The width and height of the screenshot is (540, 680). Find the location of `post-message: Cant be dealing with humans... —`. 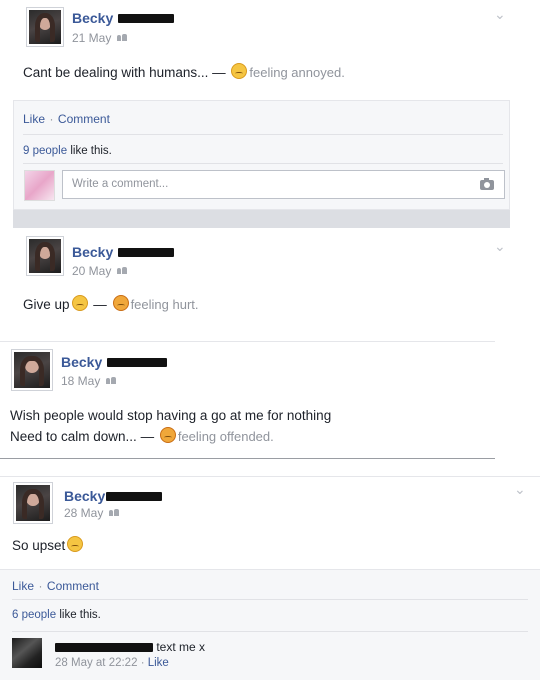

post-message: Cant be dealing with humans... — is located at coordinates (124, 72).